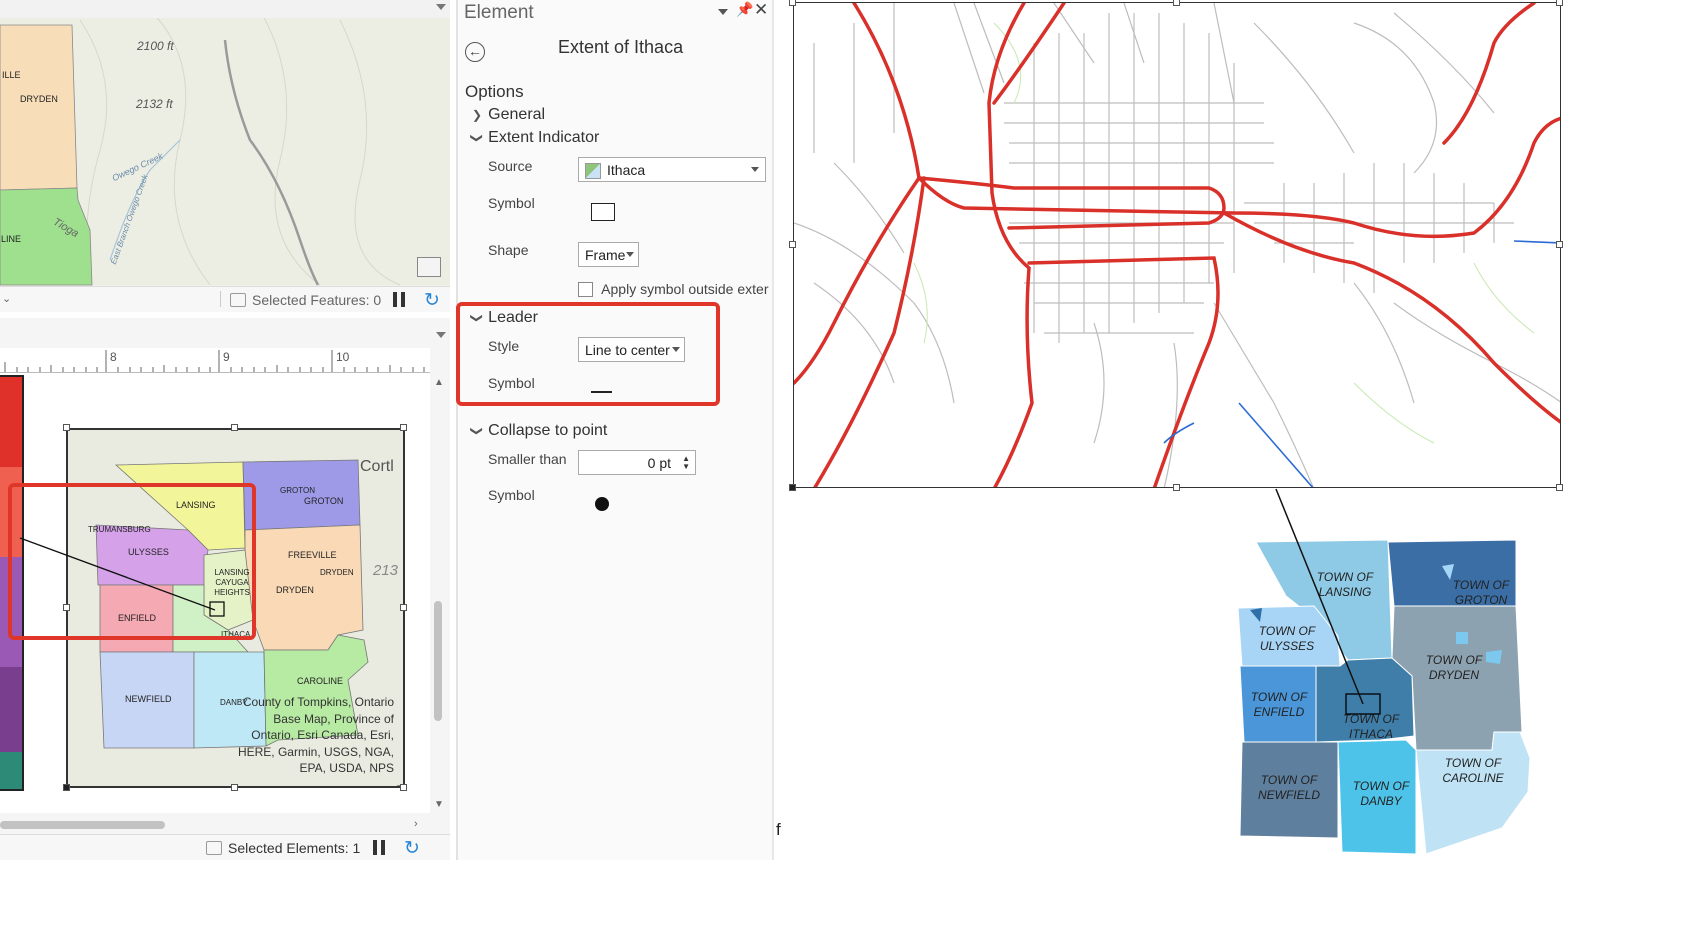 The height and width of the screenshot is (940, 1682). Describe the element at coordinates (1381, 793) in the screenshot. I see `inset-label-danby: TOWN OF DANBY` at that location.